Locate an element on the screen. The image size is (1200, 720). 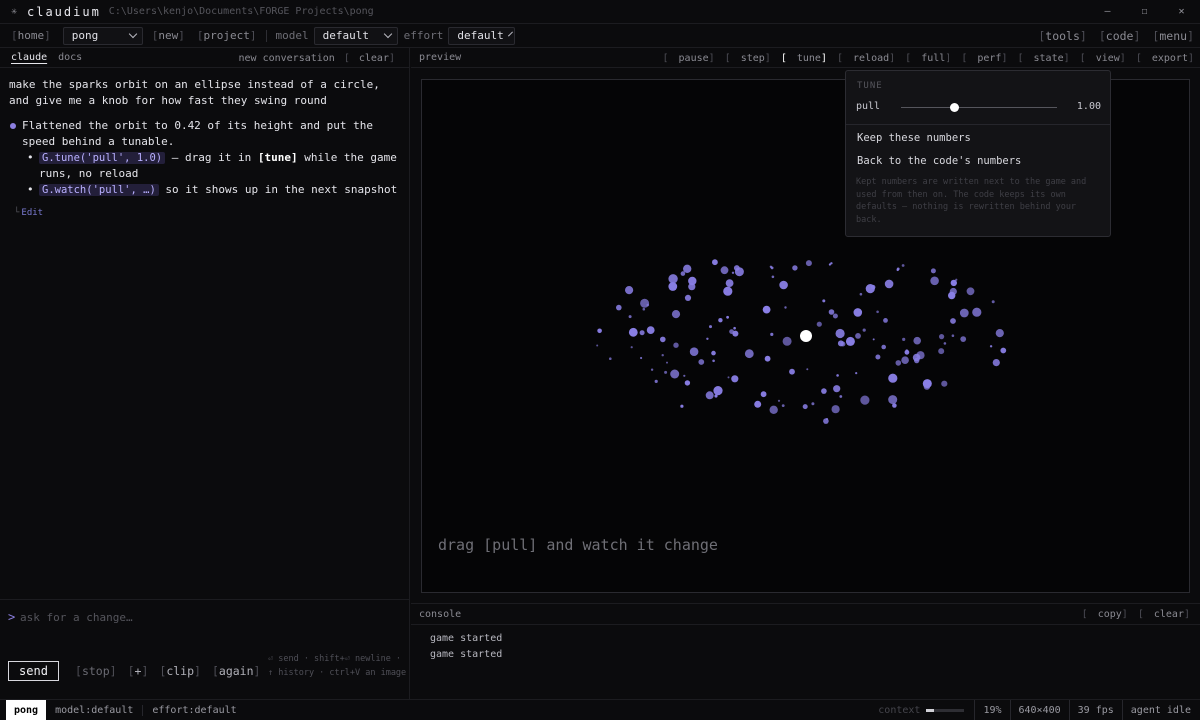
game-message: drag [pull] and watch it change is located at coordinates (578, 545).